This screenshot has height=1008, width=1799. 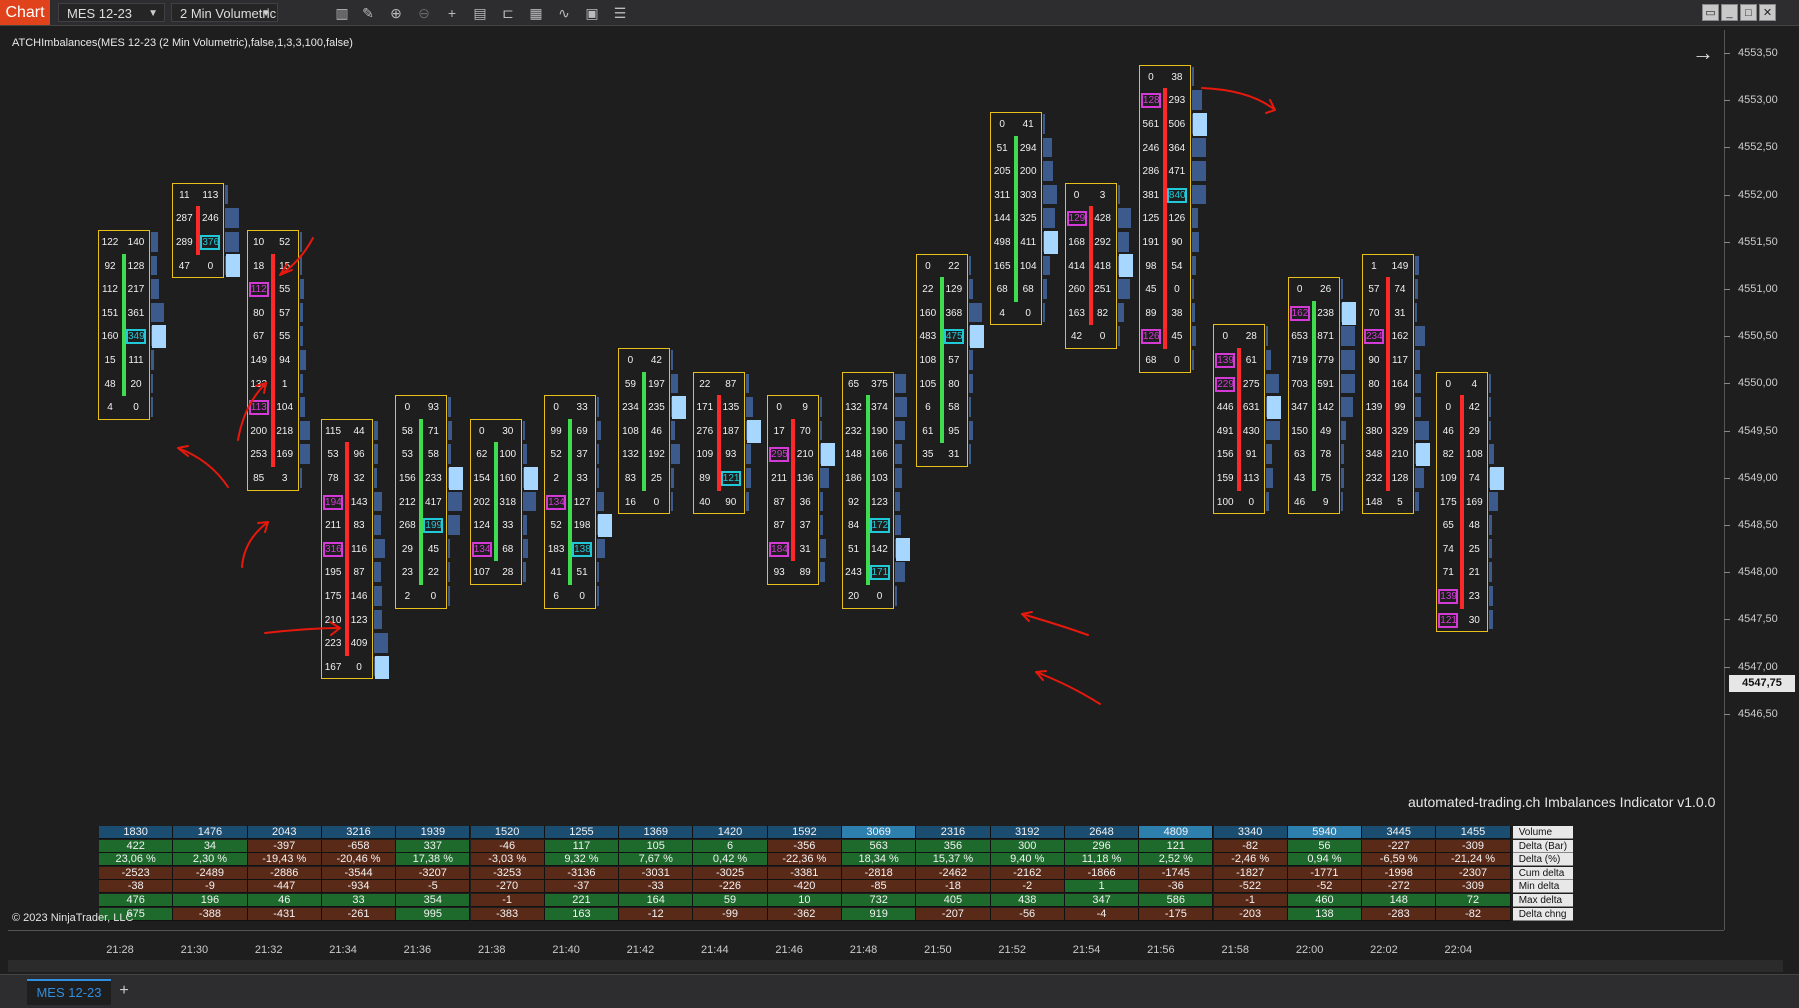 What do you see at coordinates (592, 13) in the screenshot?
I see `chart-trader-icon: ▣` at bounding box center [592, 13].